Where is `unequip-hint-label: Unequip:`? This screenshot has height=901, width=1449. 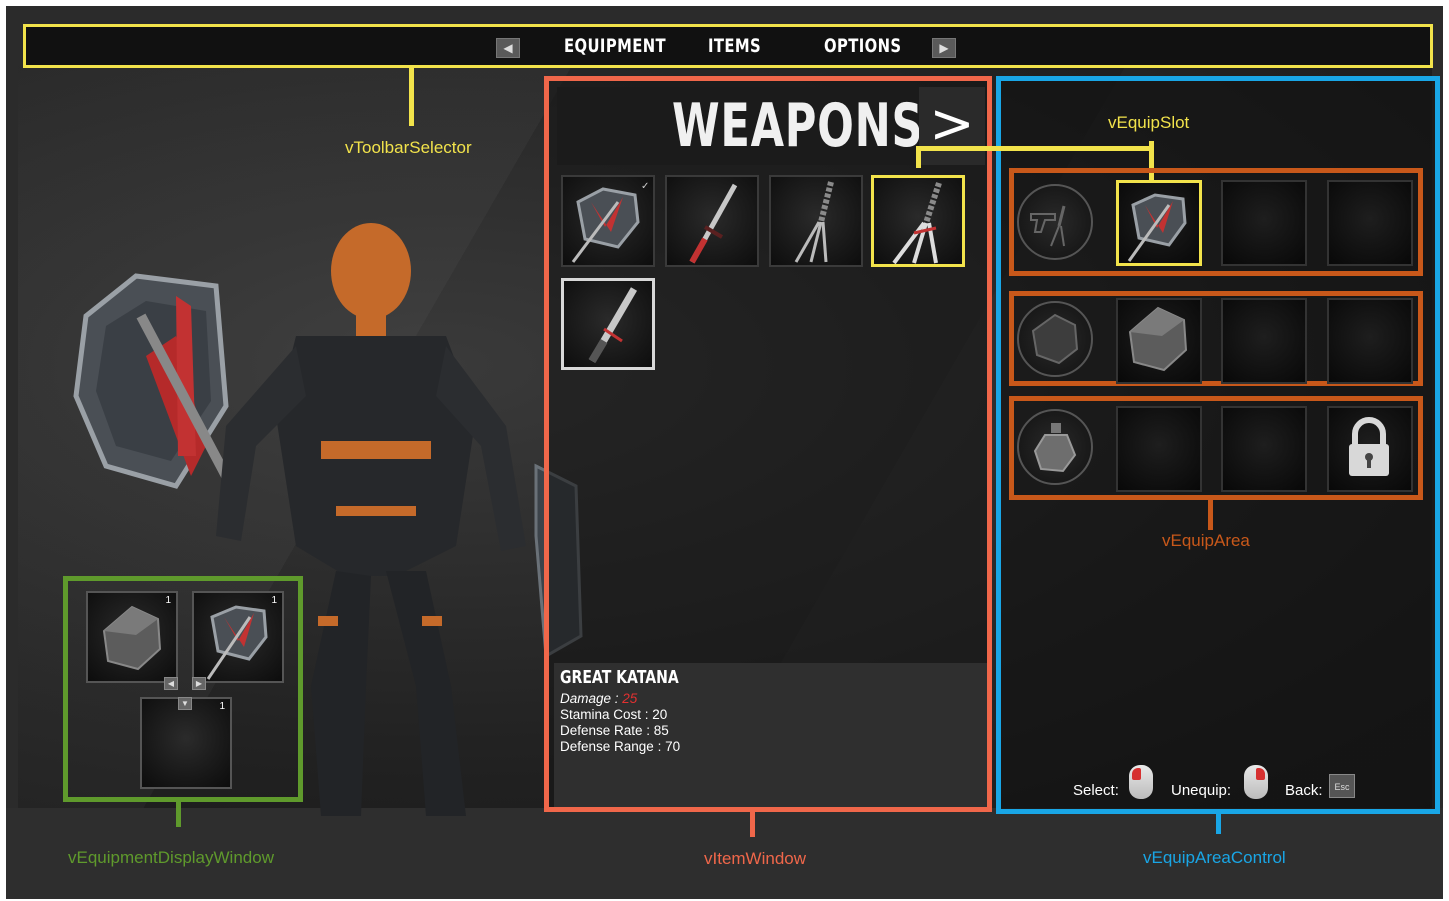 unequip-hint-label: Unequip: is located at coordinates (1201, 790).